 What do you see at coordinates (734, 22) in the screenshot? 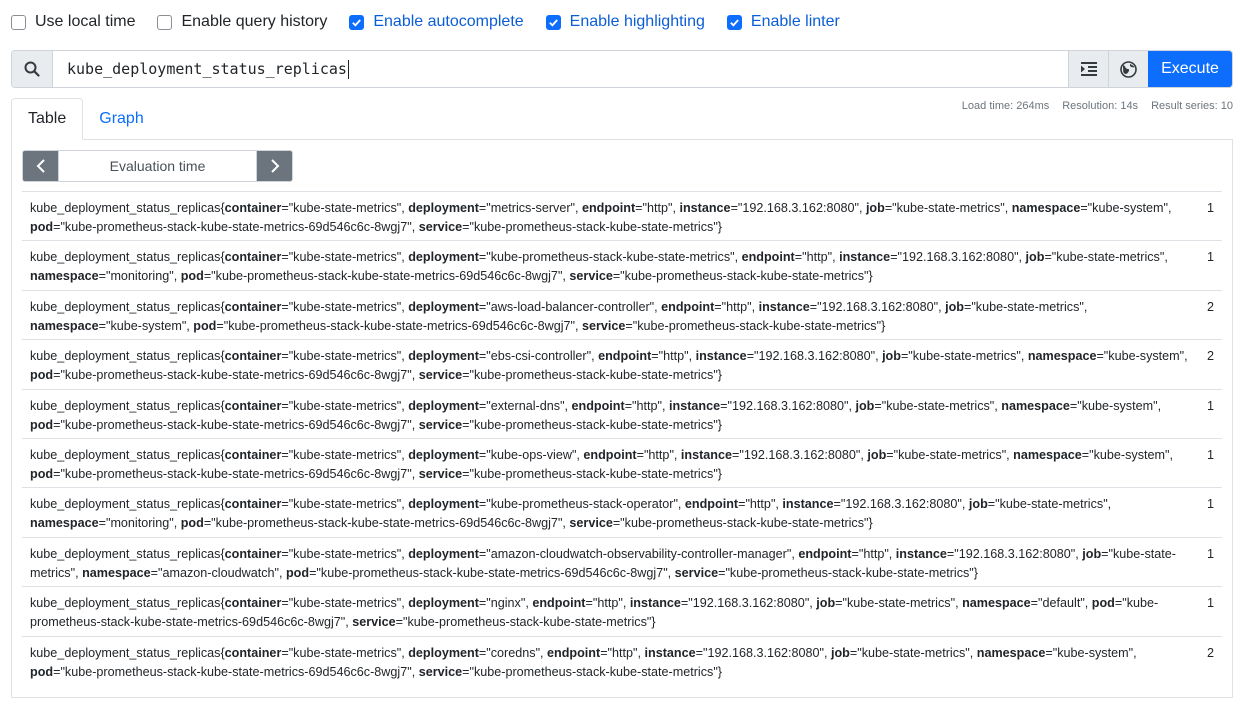
I see `checkbox-enable-linter` at bounding box center [734, 22].